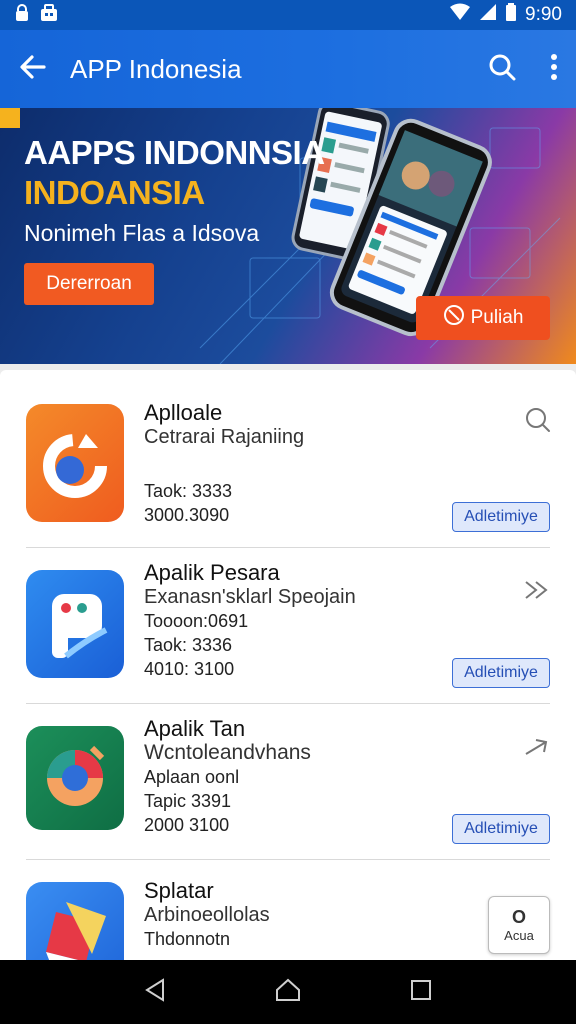  I want to click on open-button-badge: O, so click(518, 917).